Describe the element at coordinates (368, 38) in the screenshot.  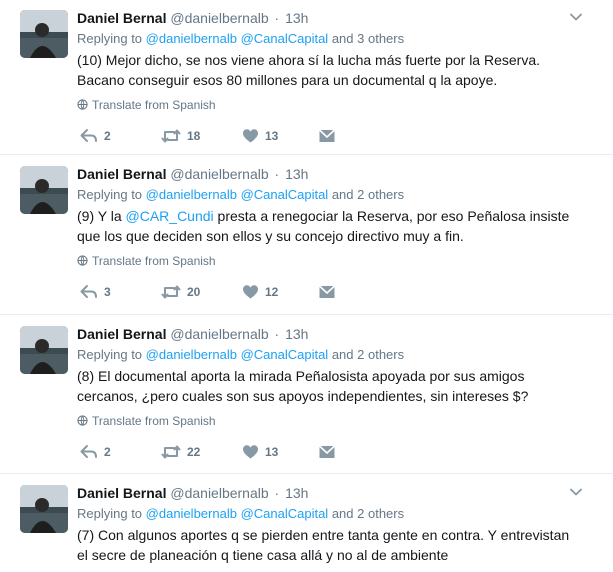
I see `others-link: and 3 others` at that location.